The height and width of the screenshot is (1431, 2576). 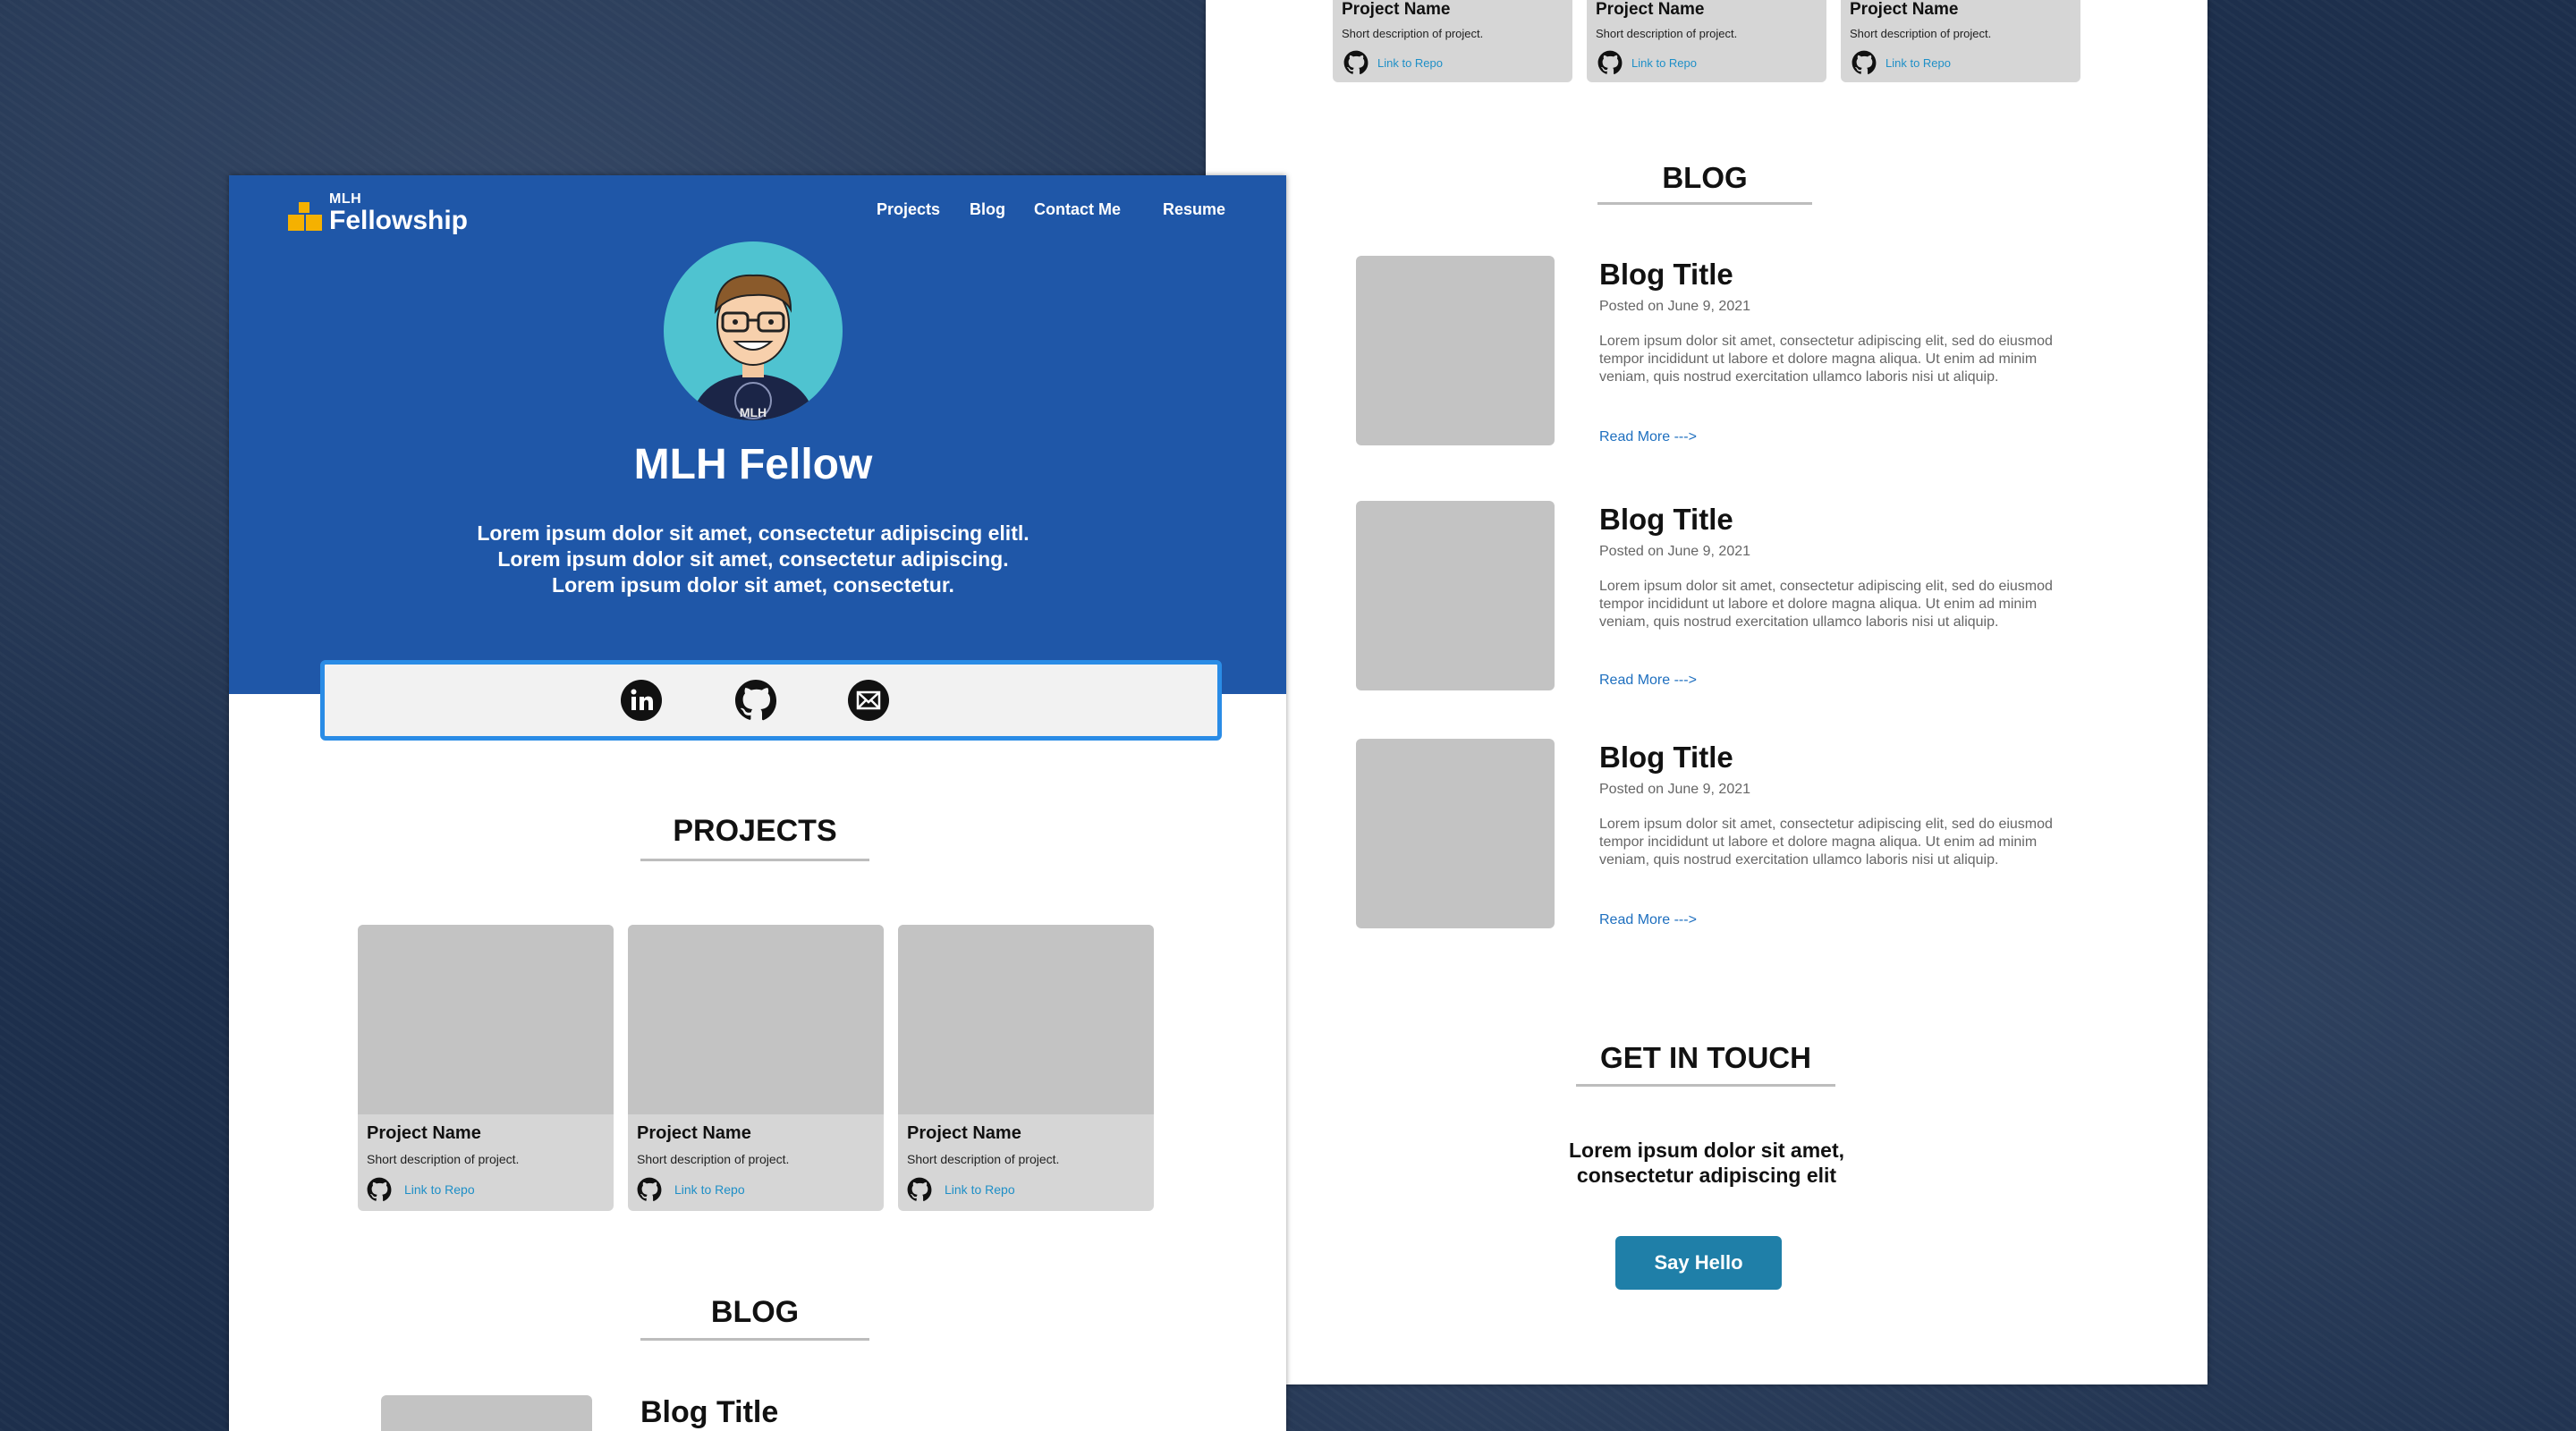 What do you see at coordinates (399, 221) in the screenshot?
I see `logo-name: Fellowship` at bounding box center [399, 221].